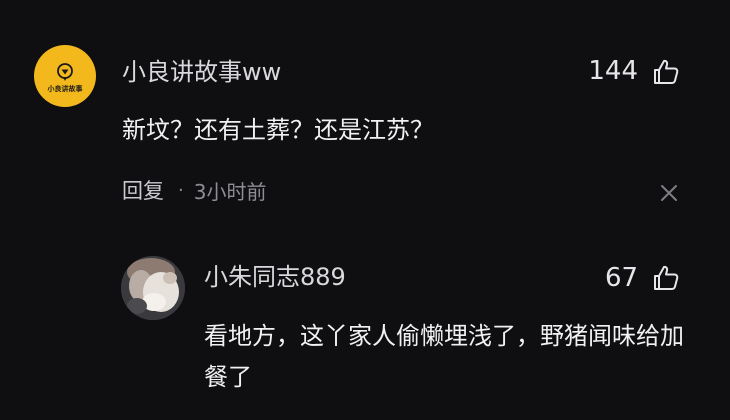  What do you see at coordinates (444, 356) in the screenshot?
I see `reply-text: 看地方，这丫家人偷懒埋浅了，野猪闻味给加餐了` at bounding box center [444, 356].